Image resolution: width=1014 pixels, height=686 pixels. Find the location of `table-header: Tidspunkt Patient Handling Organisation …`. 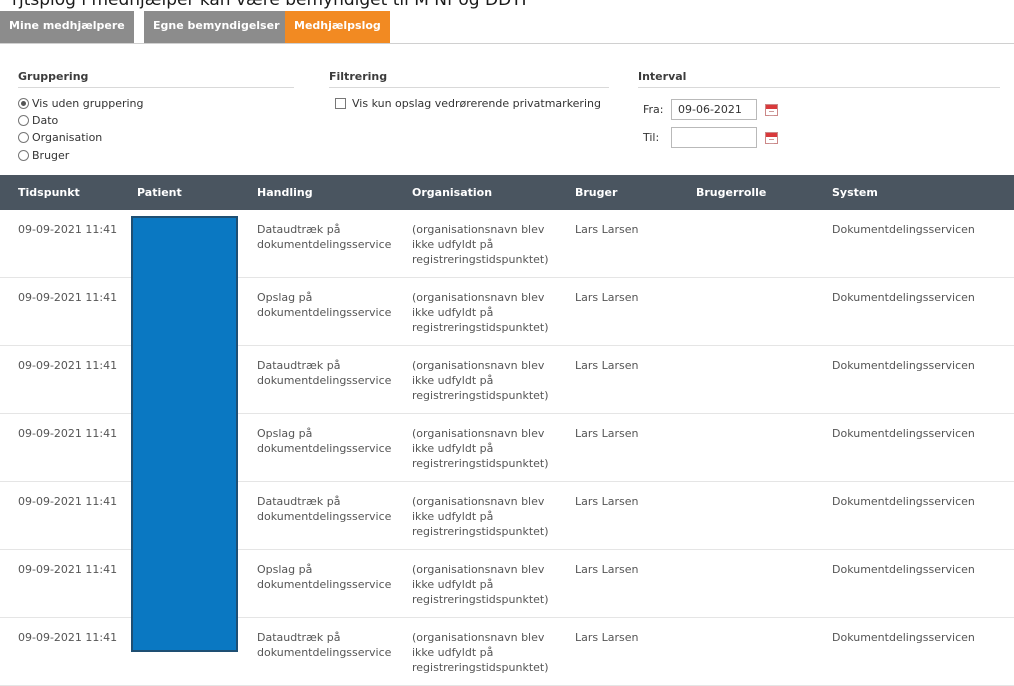

table-header: Tidspunkt Patient Handling Organisation … is located at coordinates (507, 192).